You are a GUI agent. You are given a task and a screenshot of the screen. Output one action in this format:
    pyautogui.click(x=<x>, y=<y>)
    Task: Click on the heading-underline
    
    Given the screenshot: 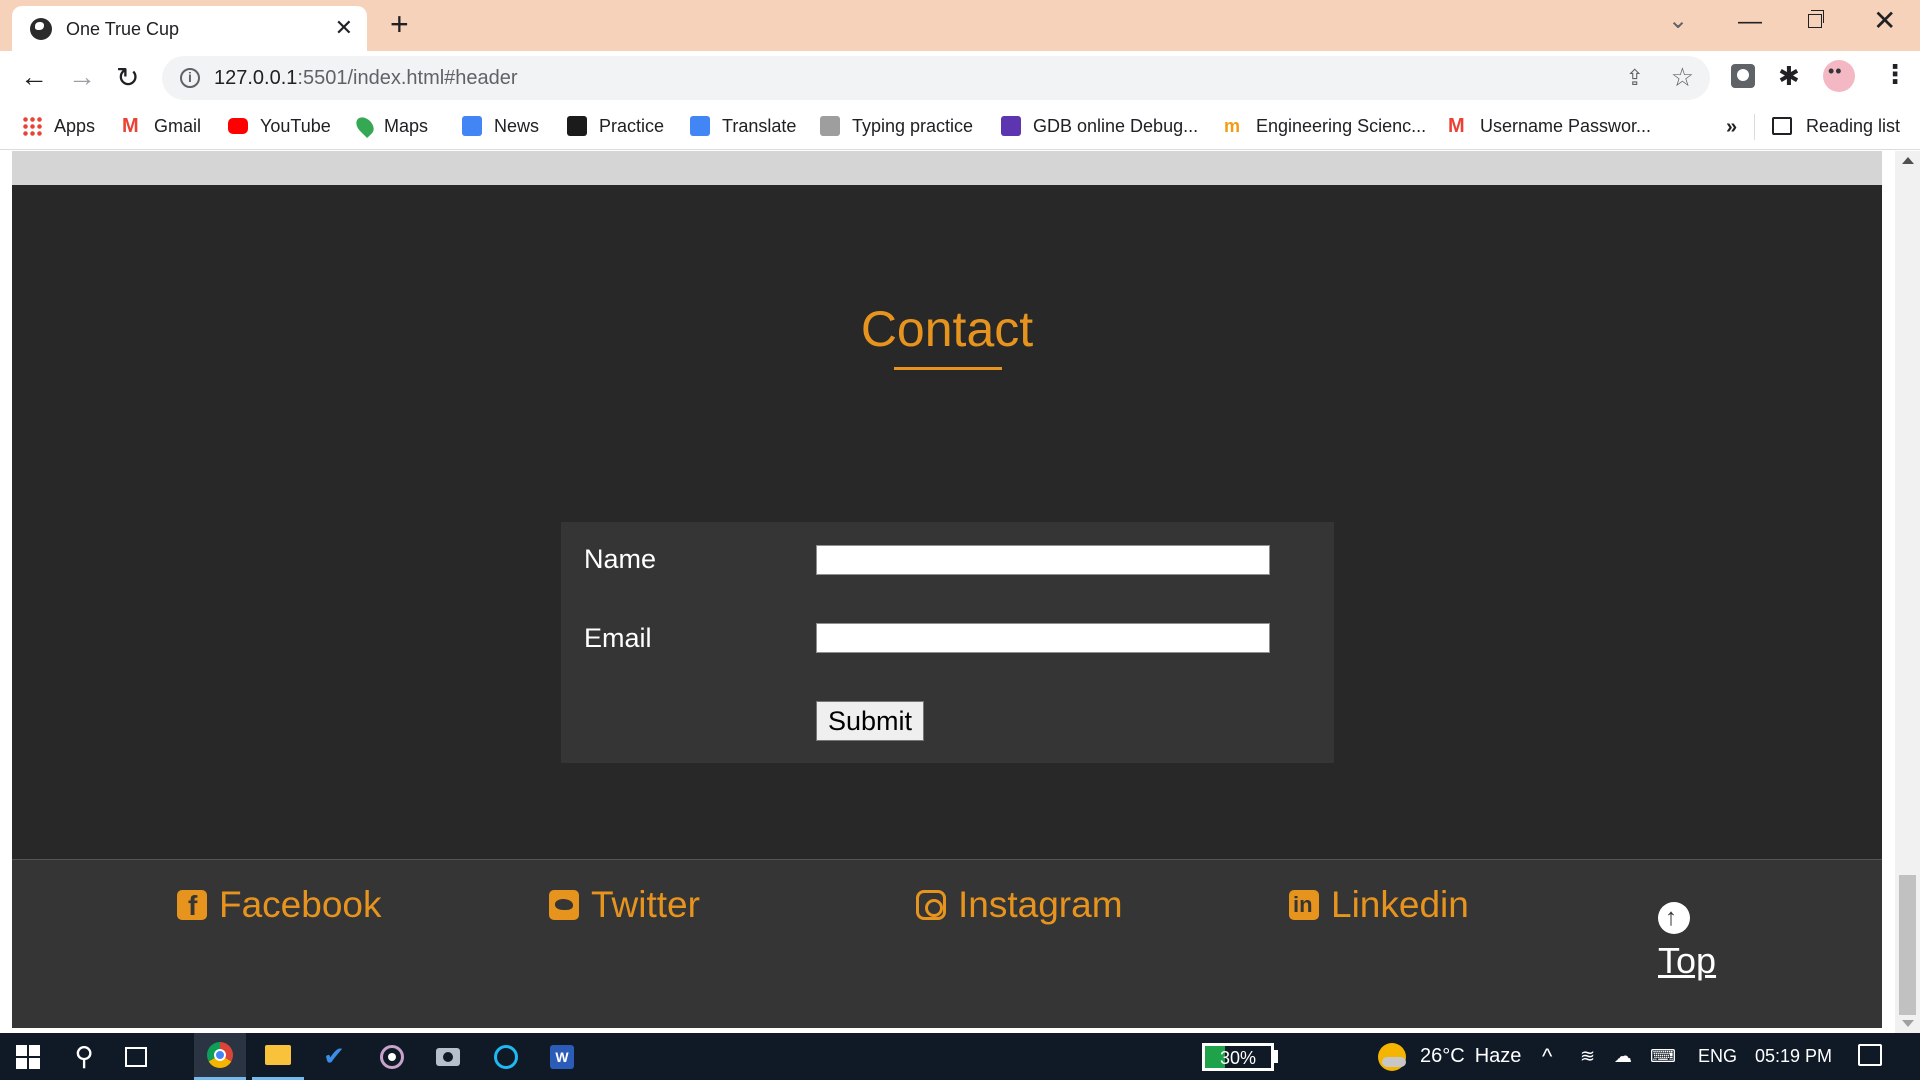 What is the action you would take?
    pyautogui.click(x=948, y=368)
    